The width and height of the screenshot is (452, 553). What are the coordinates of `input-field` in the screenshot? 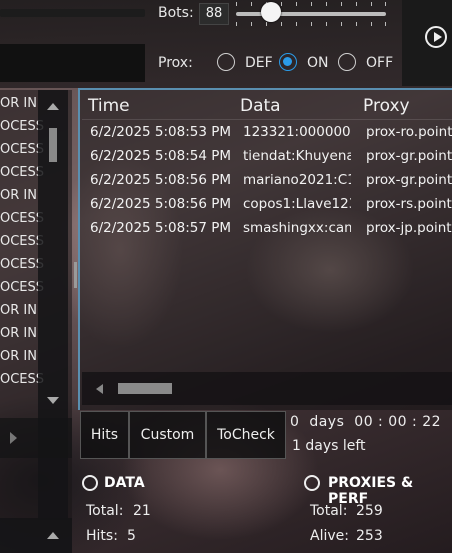 It's located at (72, 63).